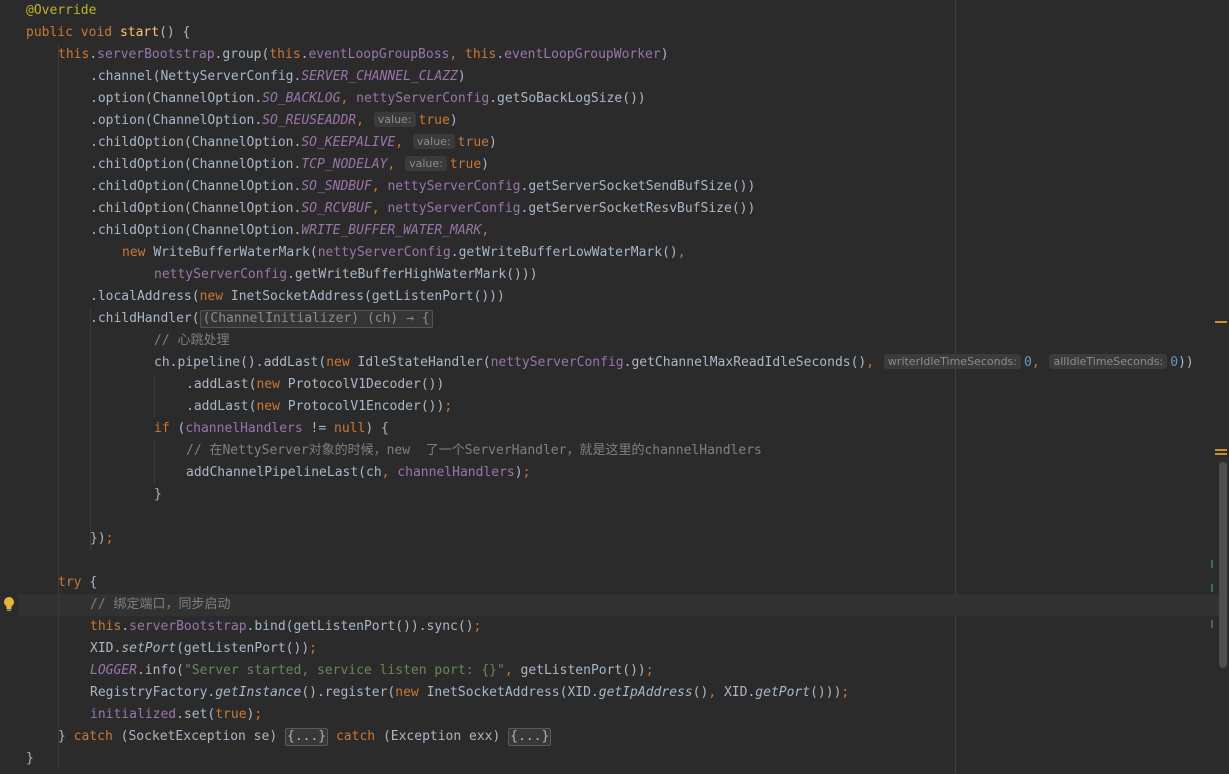  What do you see at coordinates (433, 141) in the screenshot?
I see `parameter-hint: value:` at bounding box center [433, 141].